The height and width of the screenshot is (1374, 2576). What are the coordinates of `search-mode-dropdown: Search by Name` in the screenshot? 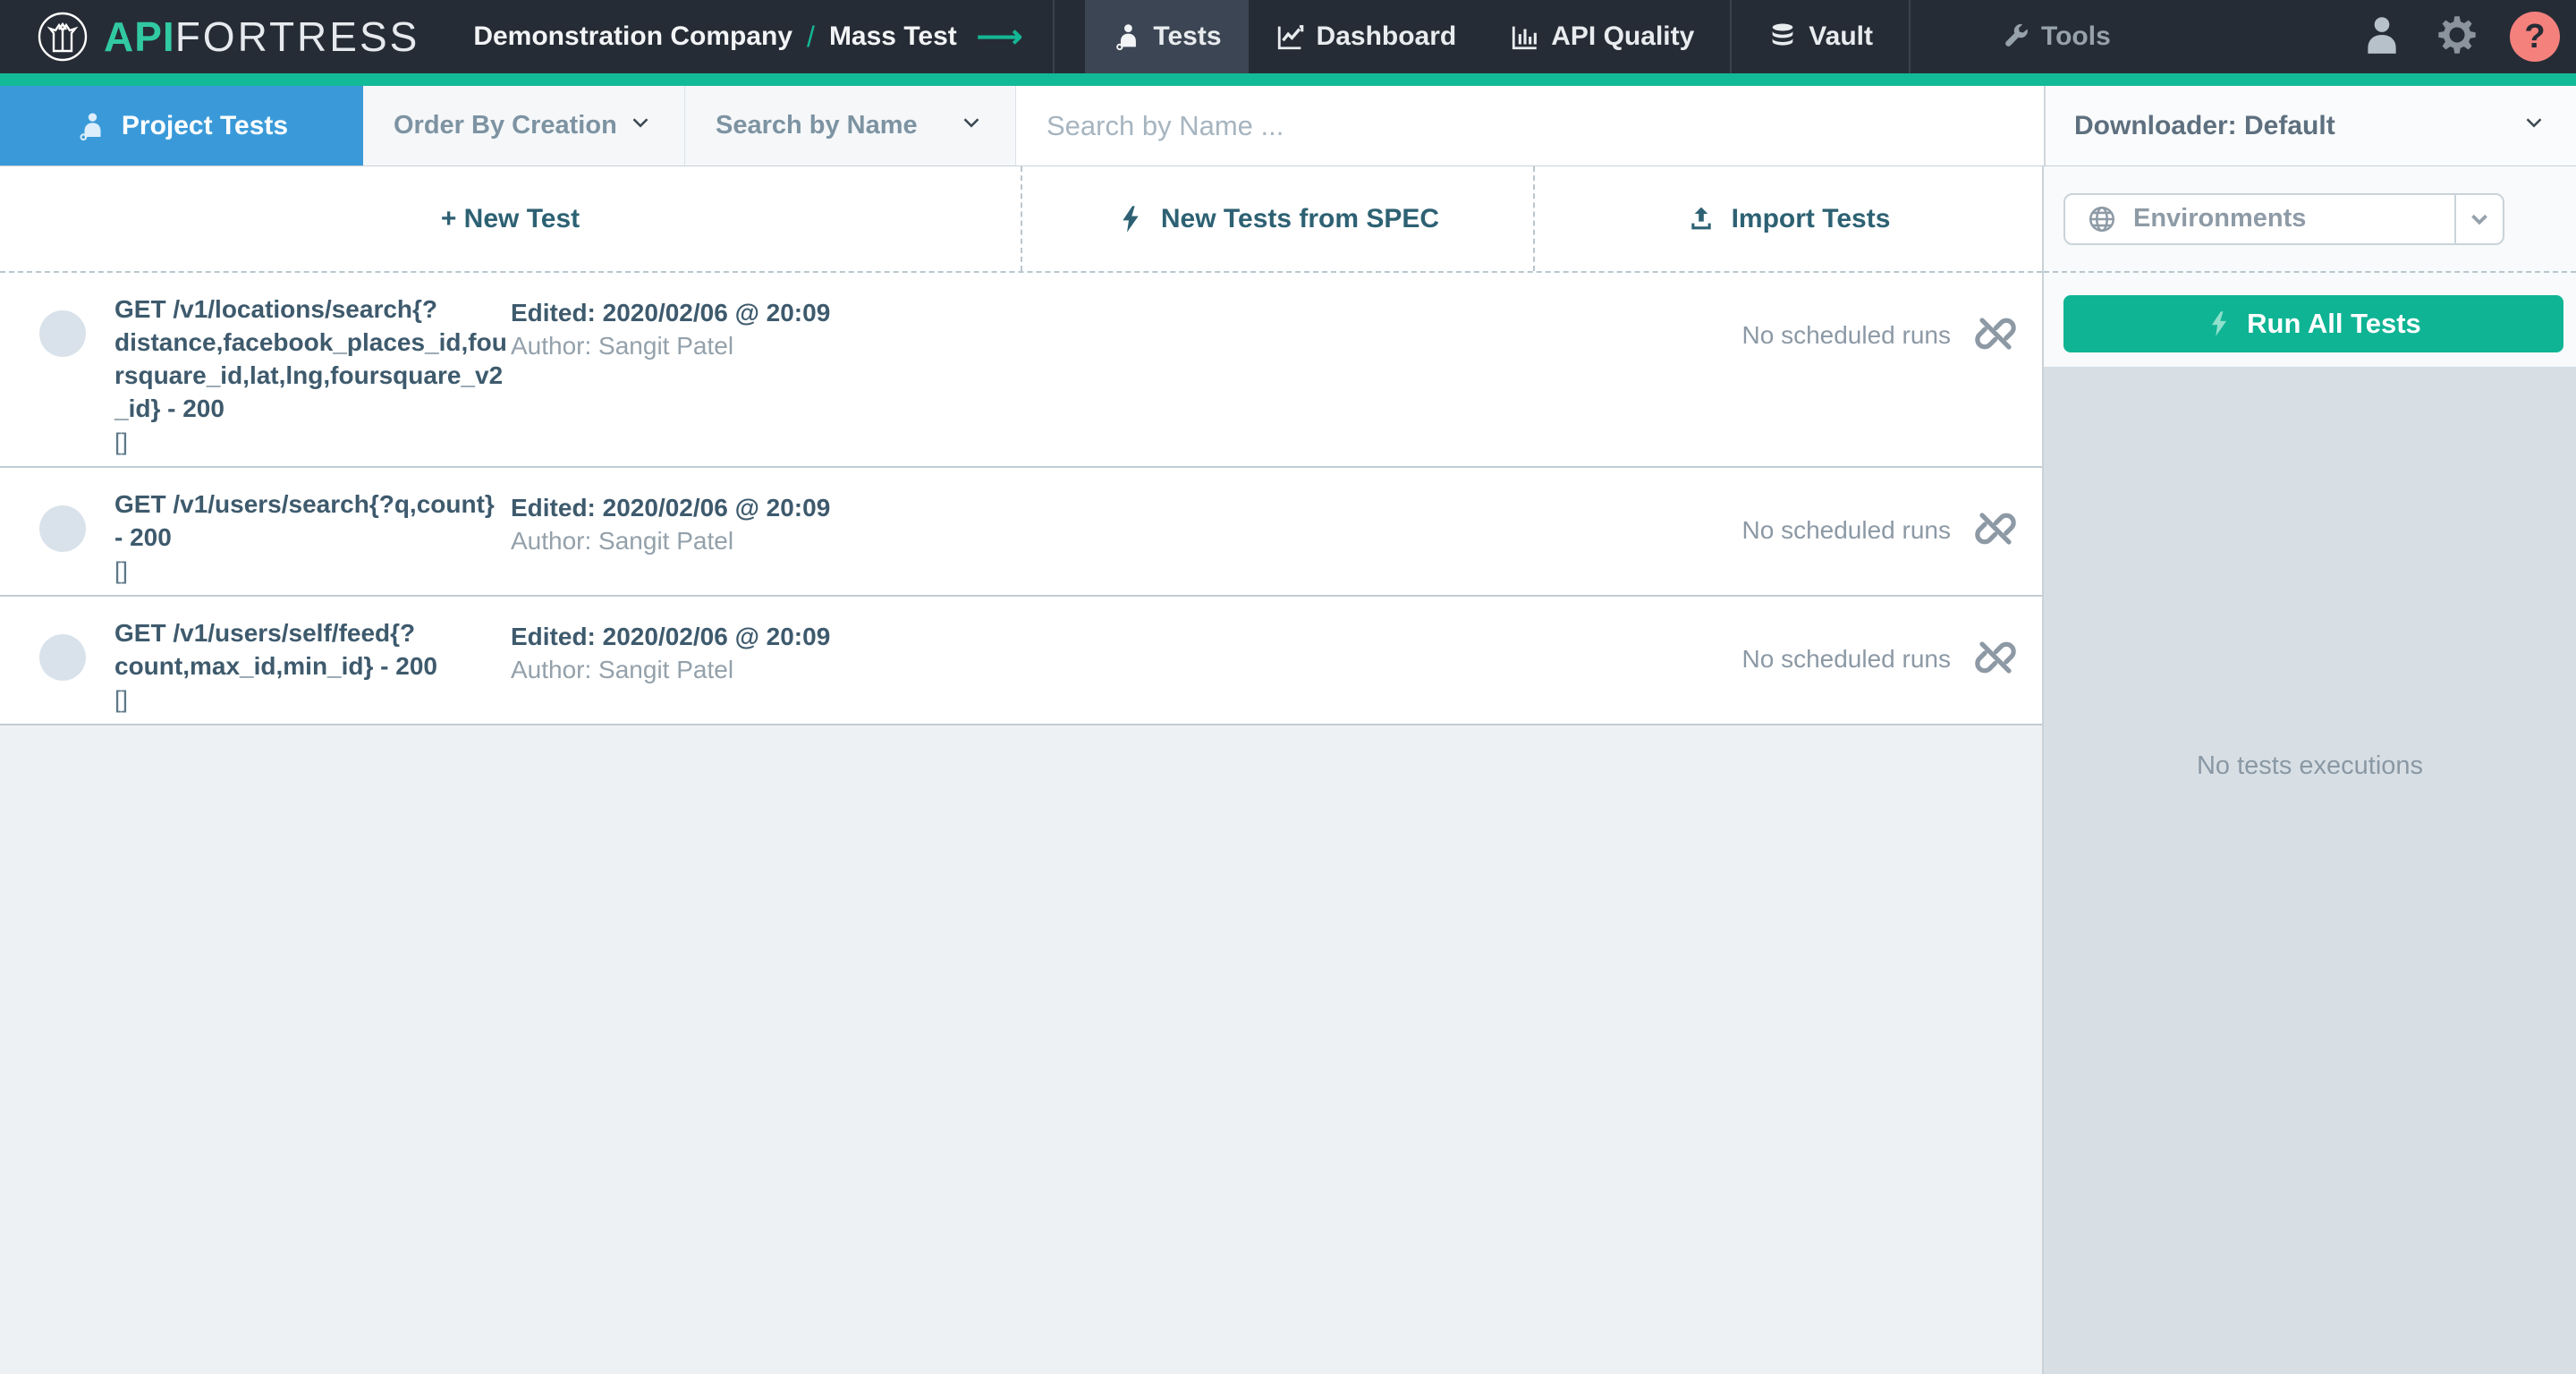 It's located at (850, 125).